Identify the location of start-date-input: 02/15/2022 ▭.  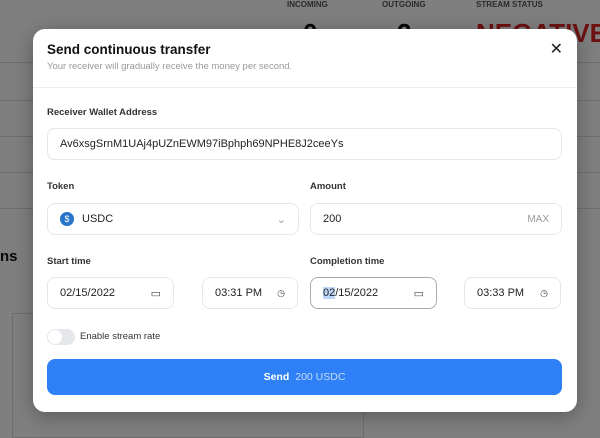
(110, 293).